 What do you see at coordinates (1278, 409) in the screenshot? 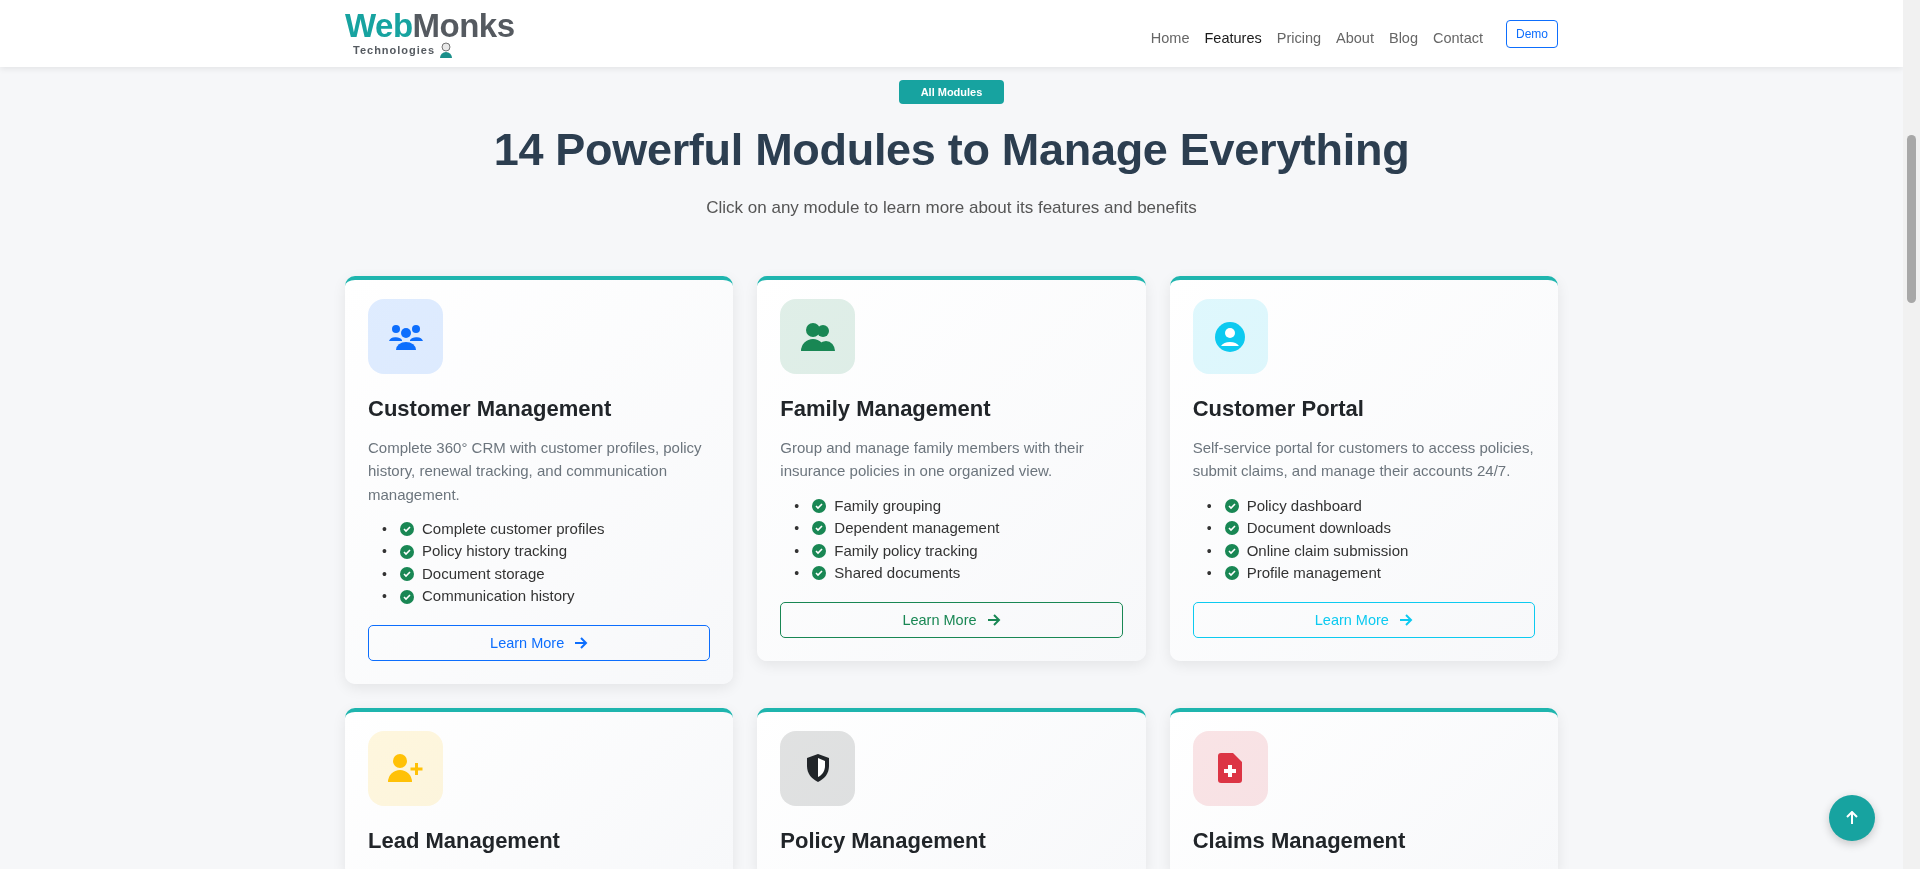
I see `module-title: Customer Portal` at bounding box center [1278, 409].